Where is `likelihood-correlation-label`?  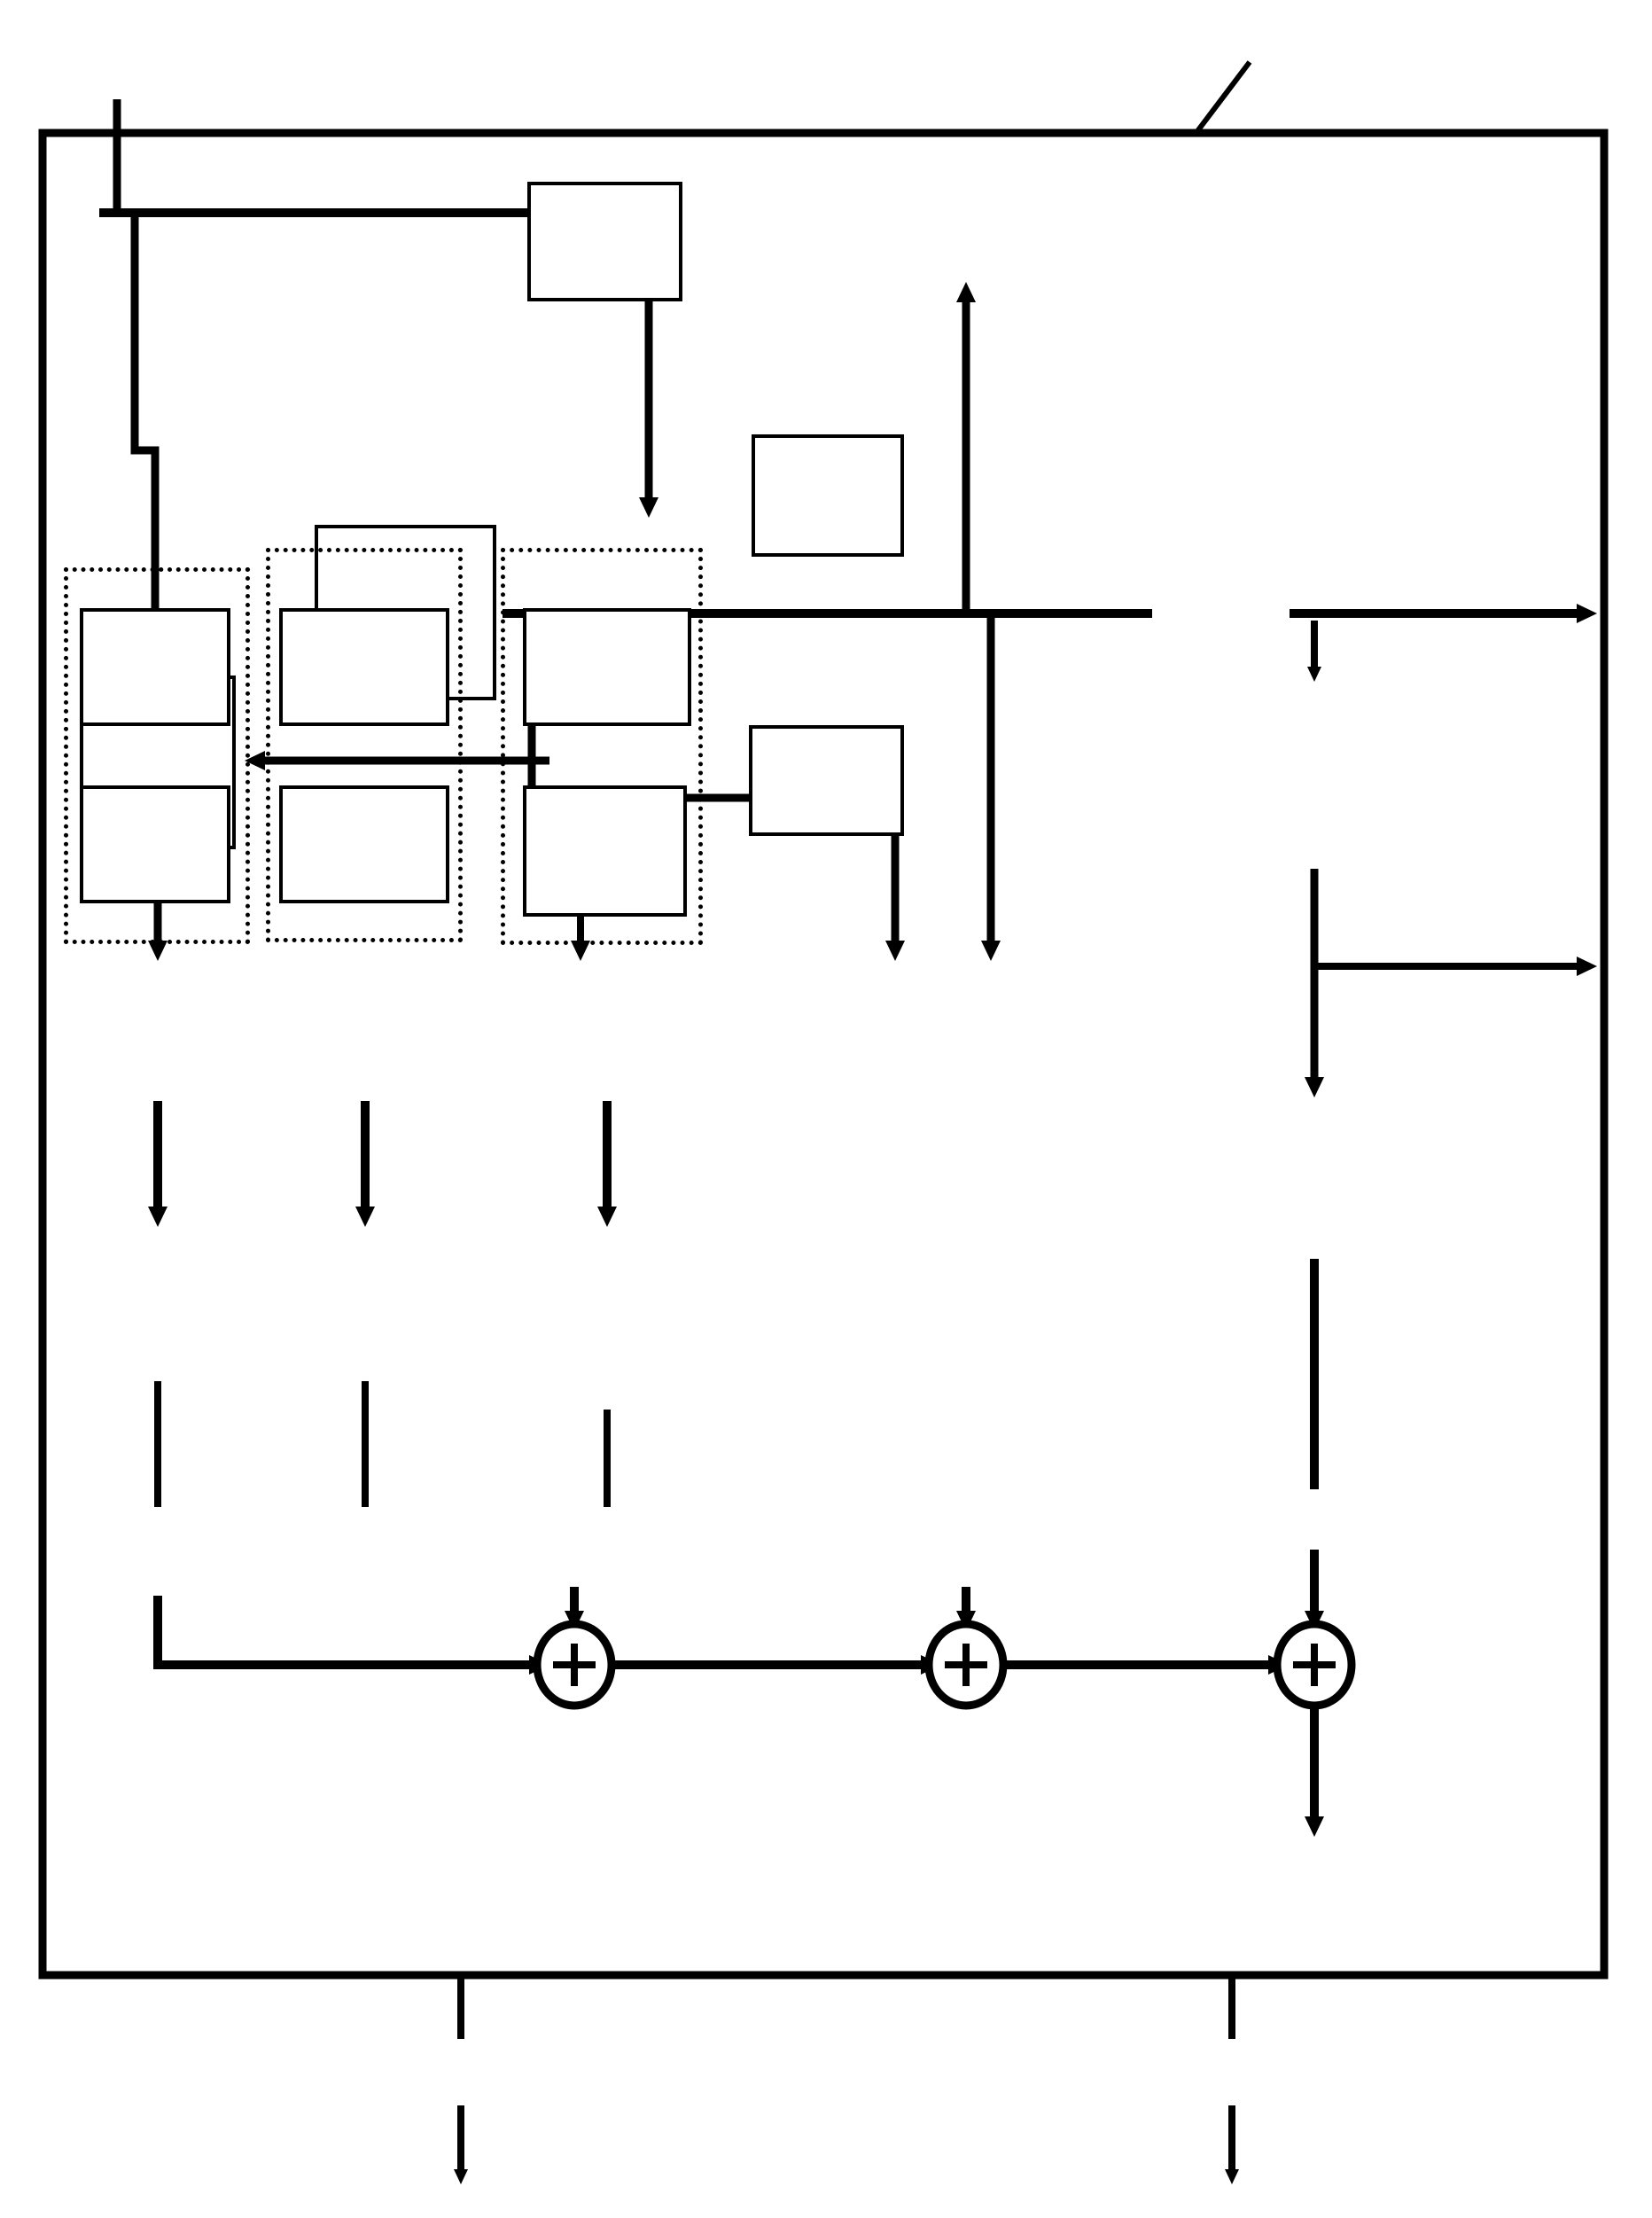 likelihood-correlation-label is located at coordinates (94, 973).